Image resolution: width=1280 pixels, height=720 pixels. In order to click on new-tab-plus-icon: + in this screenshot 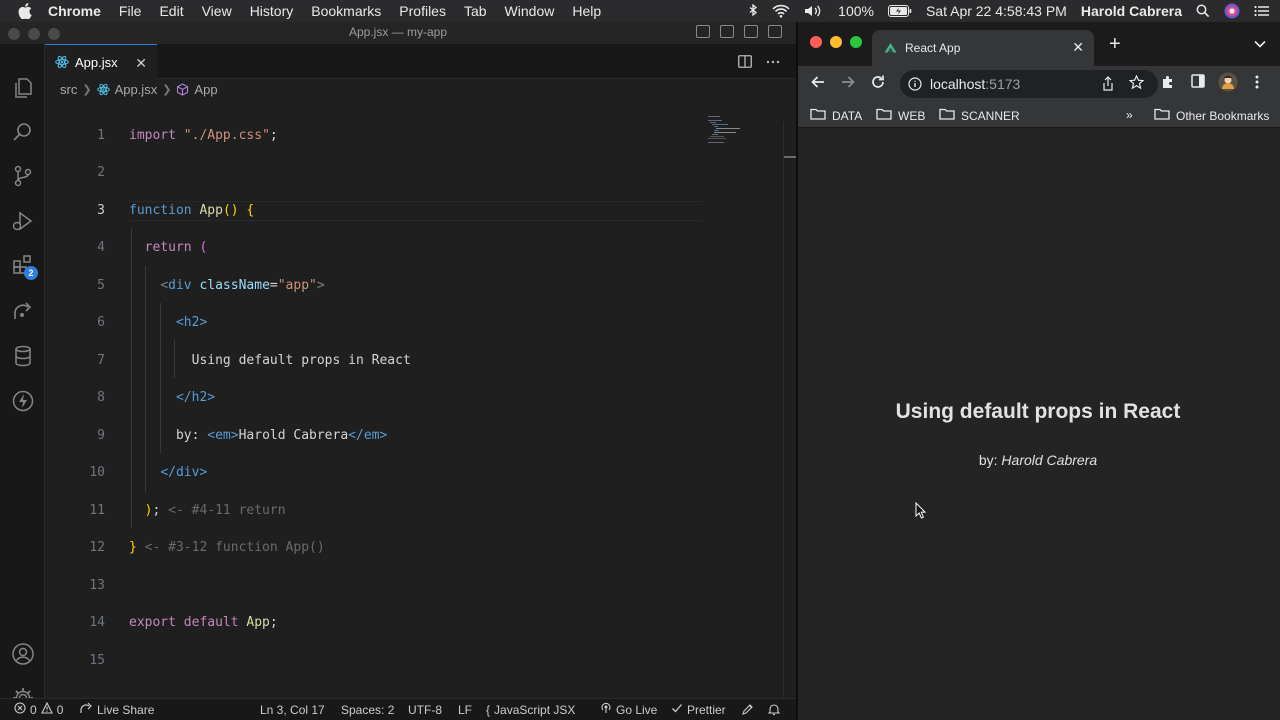, I will do `click(1115, 44)`.